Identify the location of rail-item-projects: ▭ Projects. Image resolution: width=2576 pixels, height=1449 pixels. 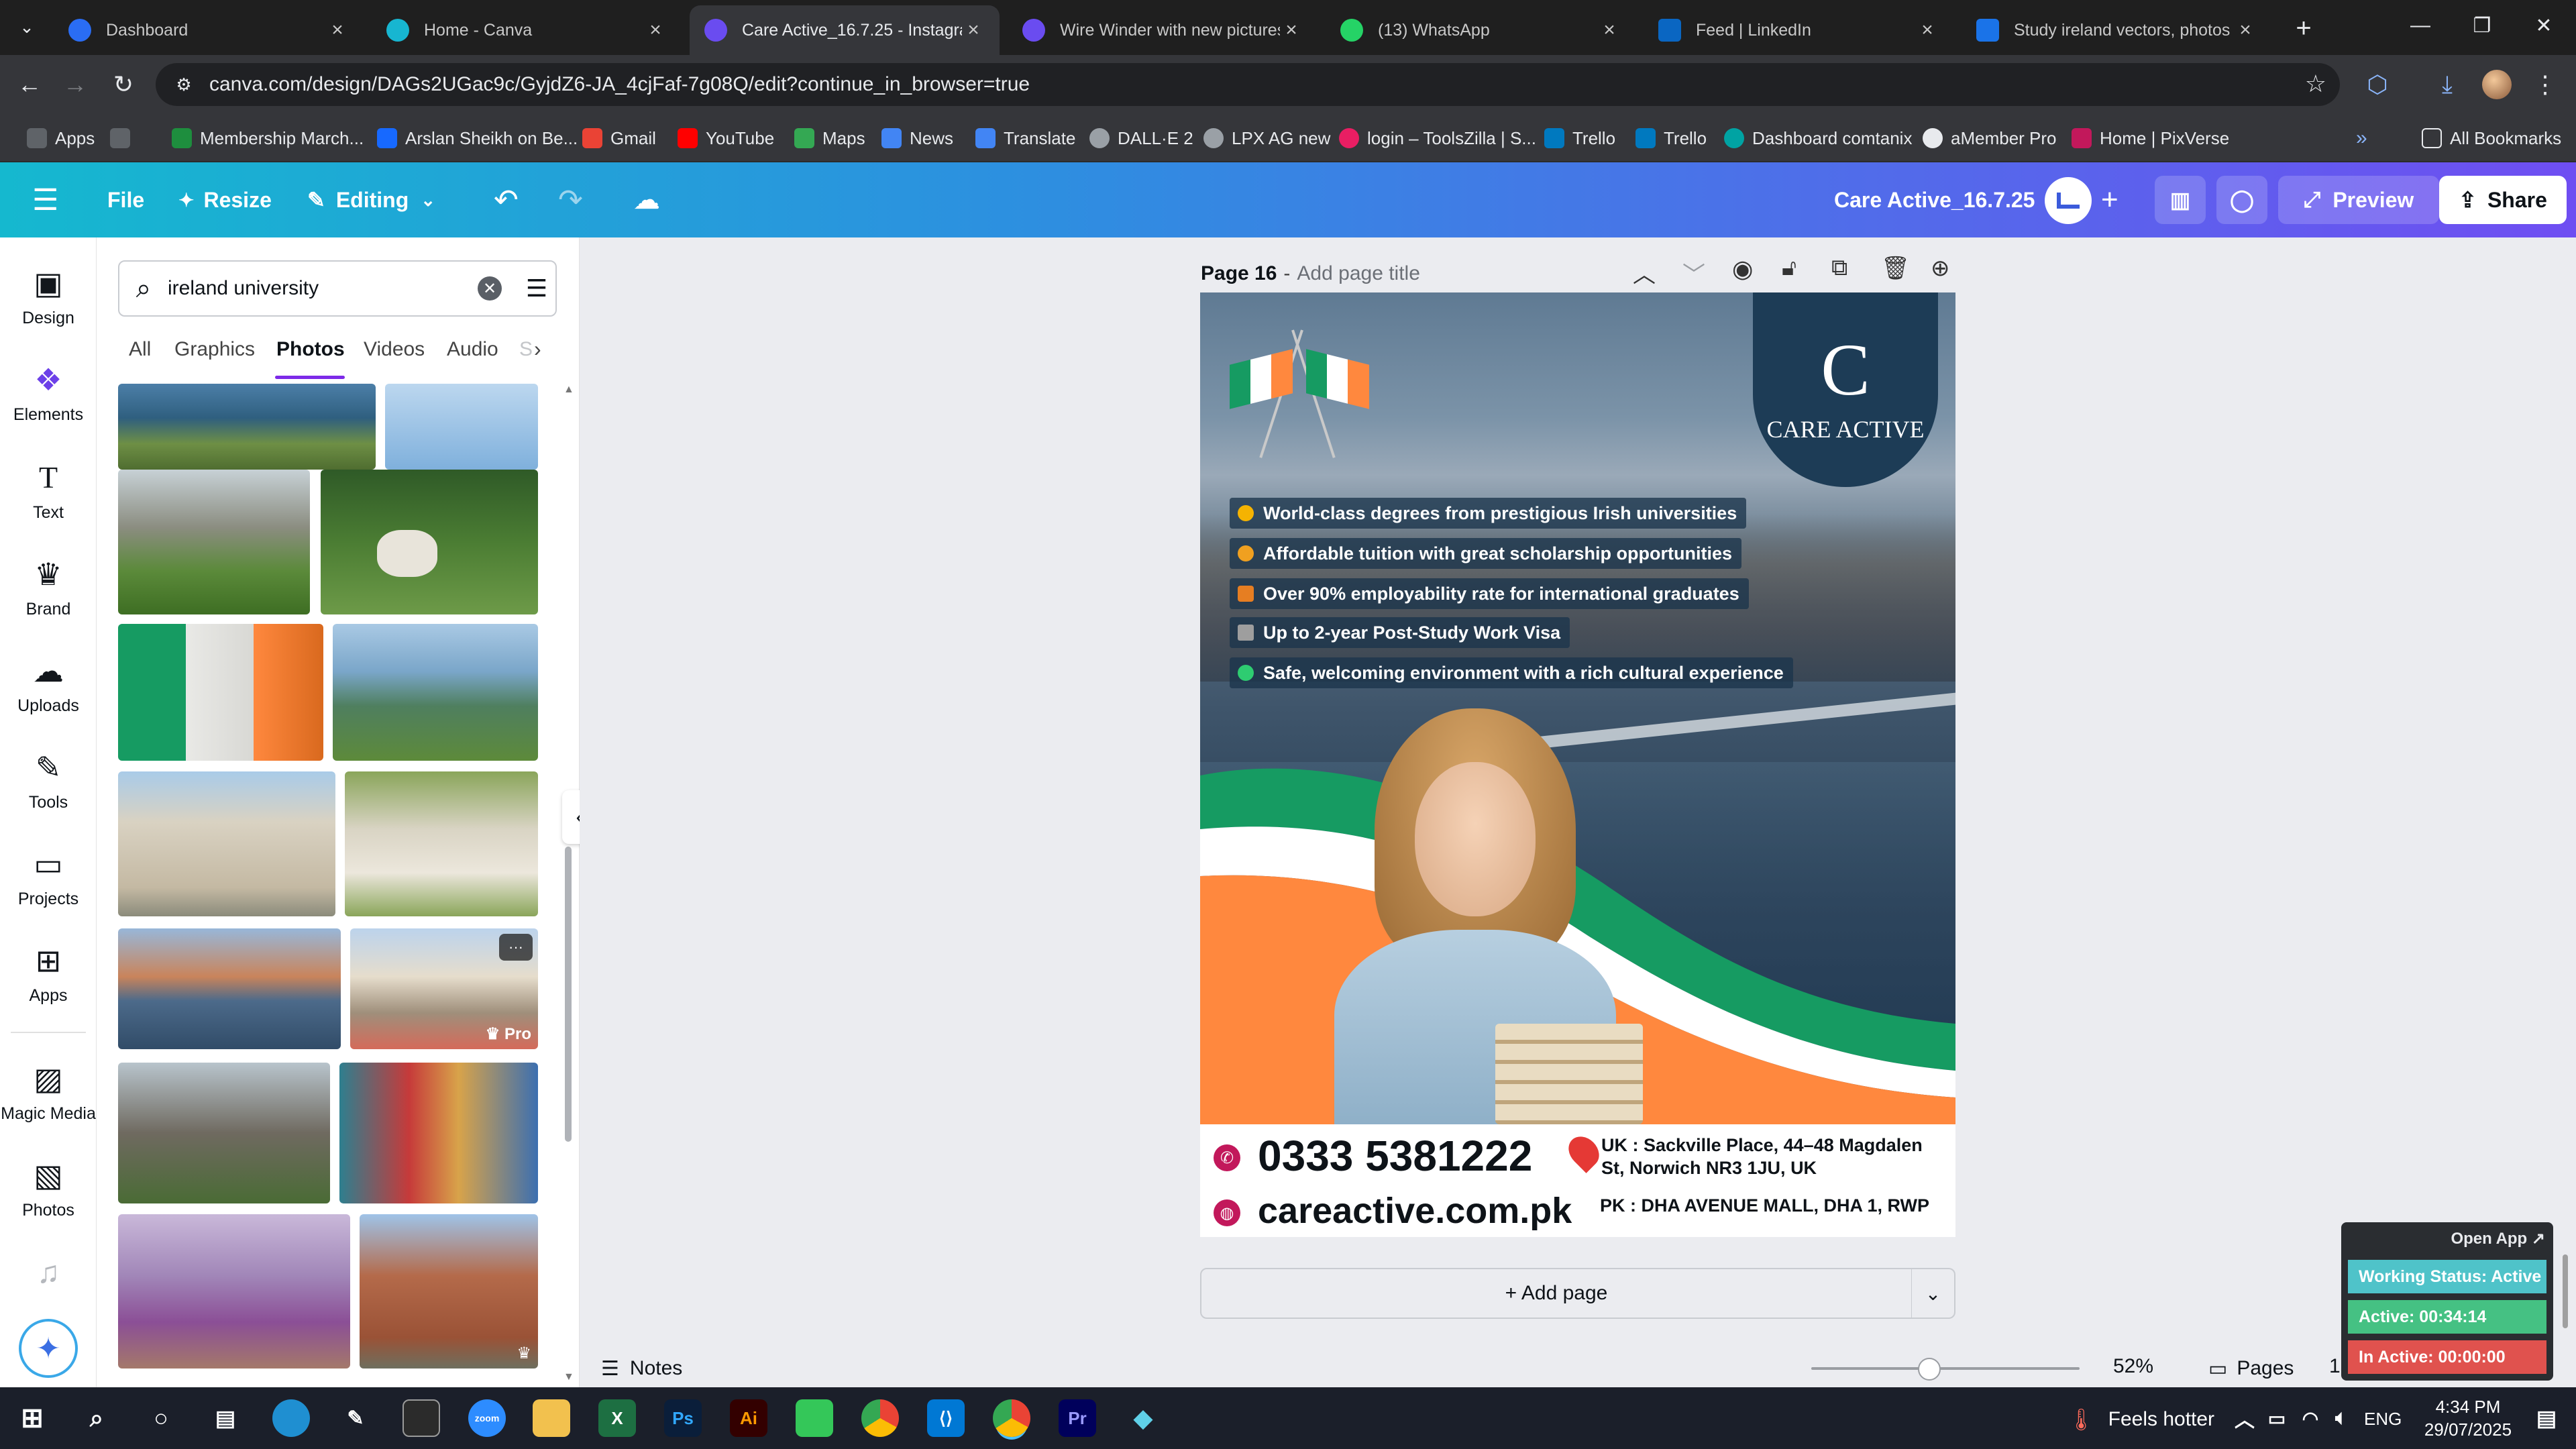
(48, 877).